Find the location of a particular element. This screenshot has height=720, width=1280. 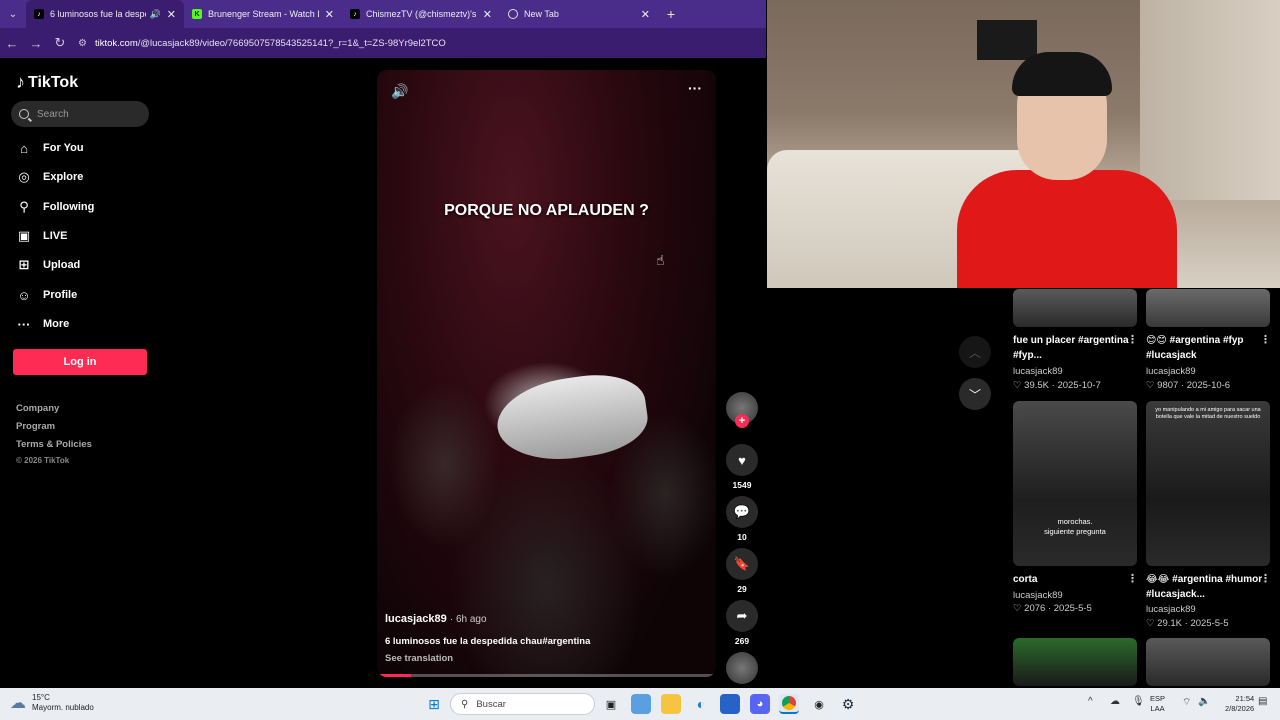

related-title: corta is located at coordinates (1075, 579).